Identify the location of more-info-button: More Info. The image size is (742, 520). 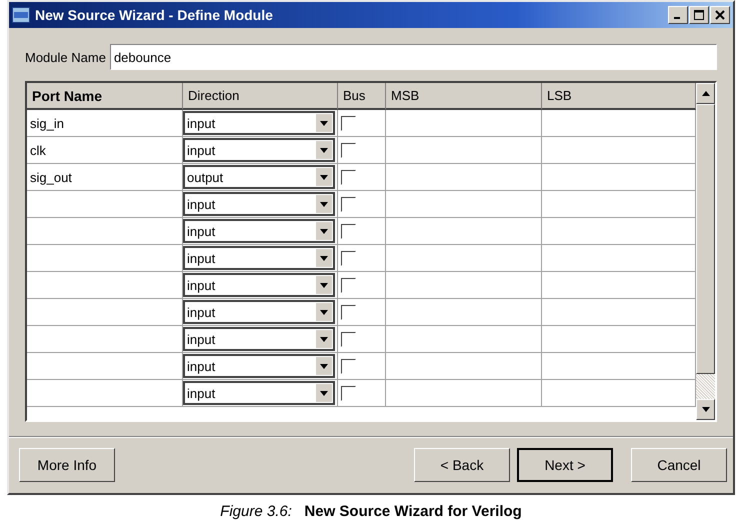
(67, 465).